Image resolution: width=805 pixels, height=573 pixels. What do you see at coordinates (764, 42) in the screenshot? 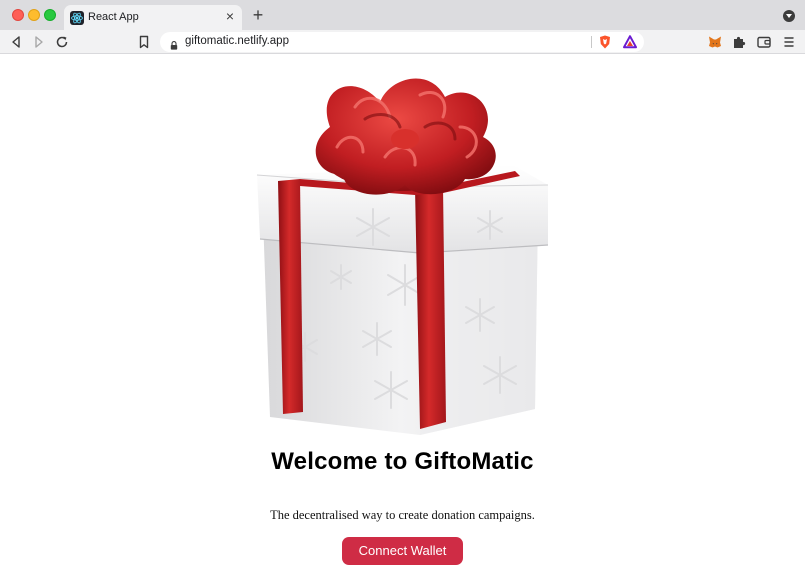
I see `wallet-icon` at bounding box center [764, 42].